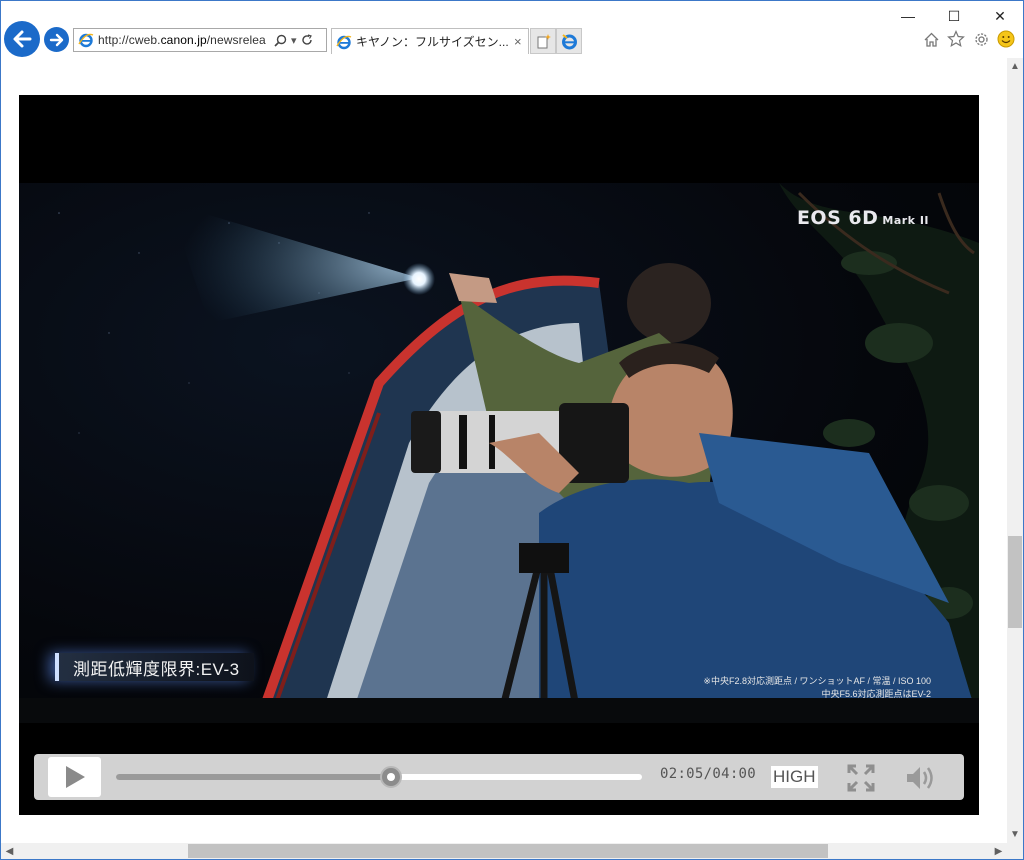 Image resolution: width=1024 pixels, height=860 pixels. I want to click on feedback-smiley-icon, so click(1006, 39).